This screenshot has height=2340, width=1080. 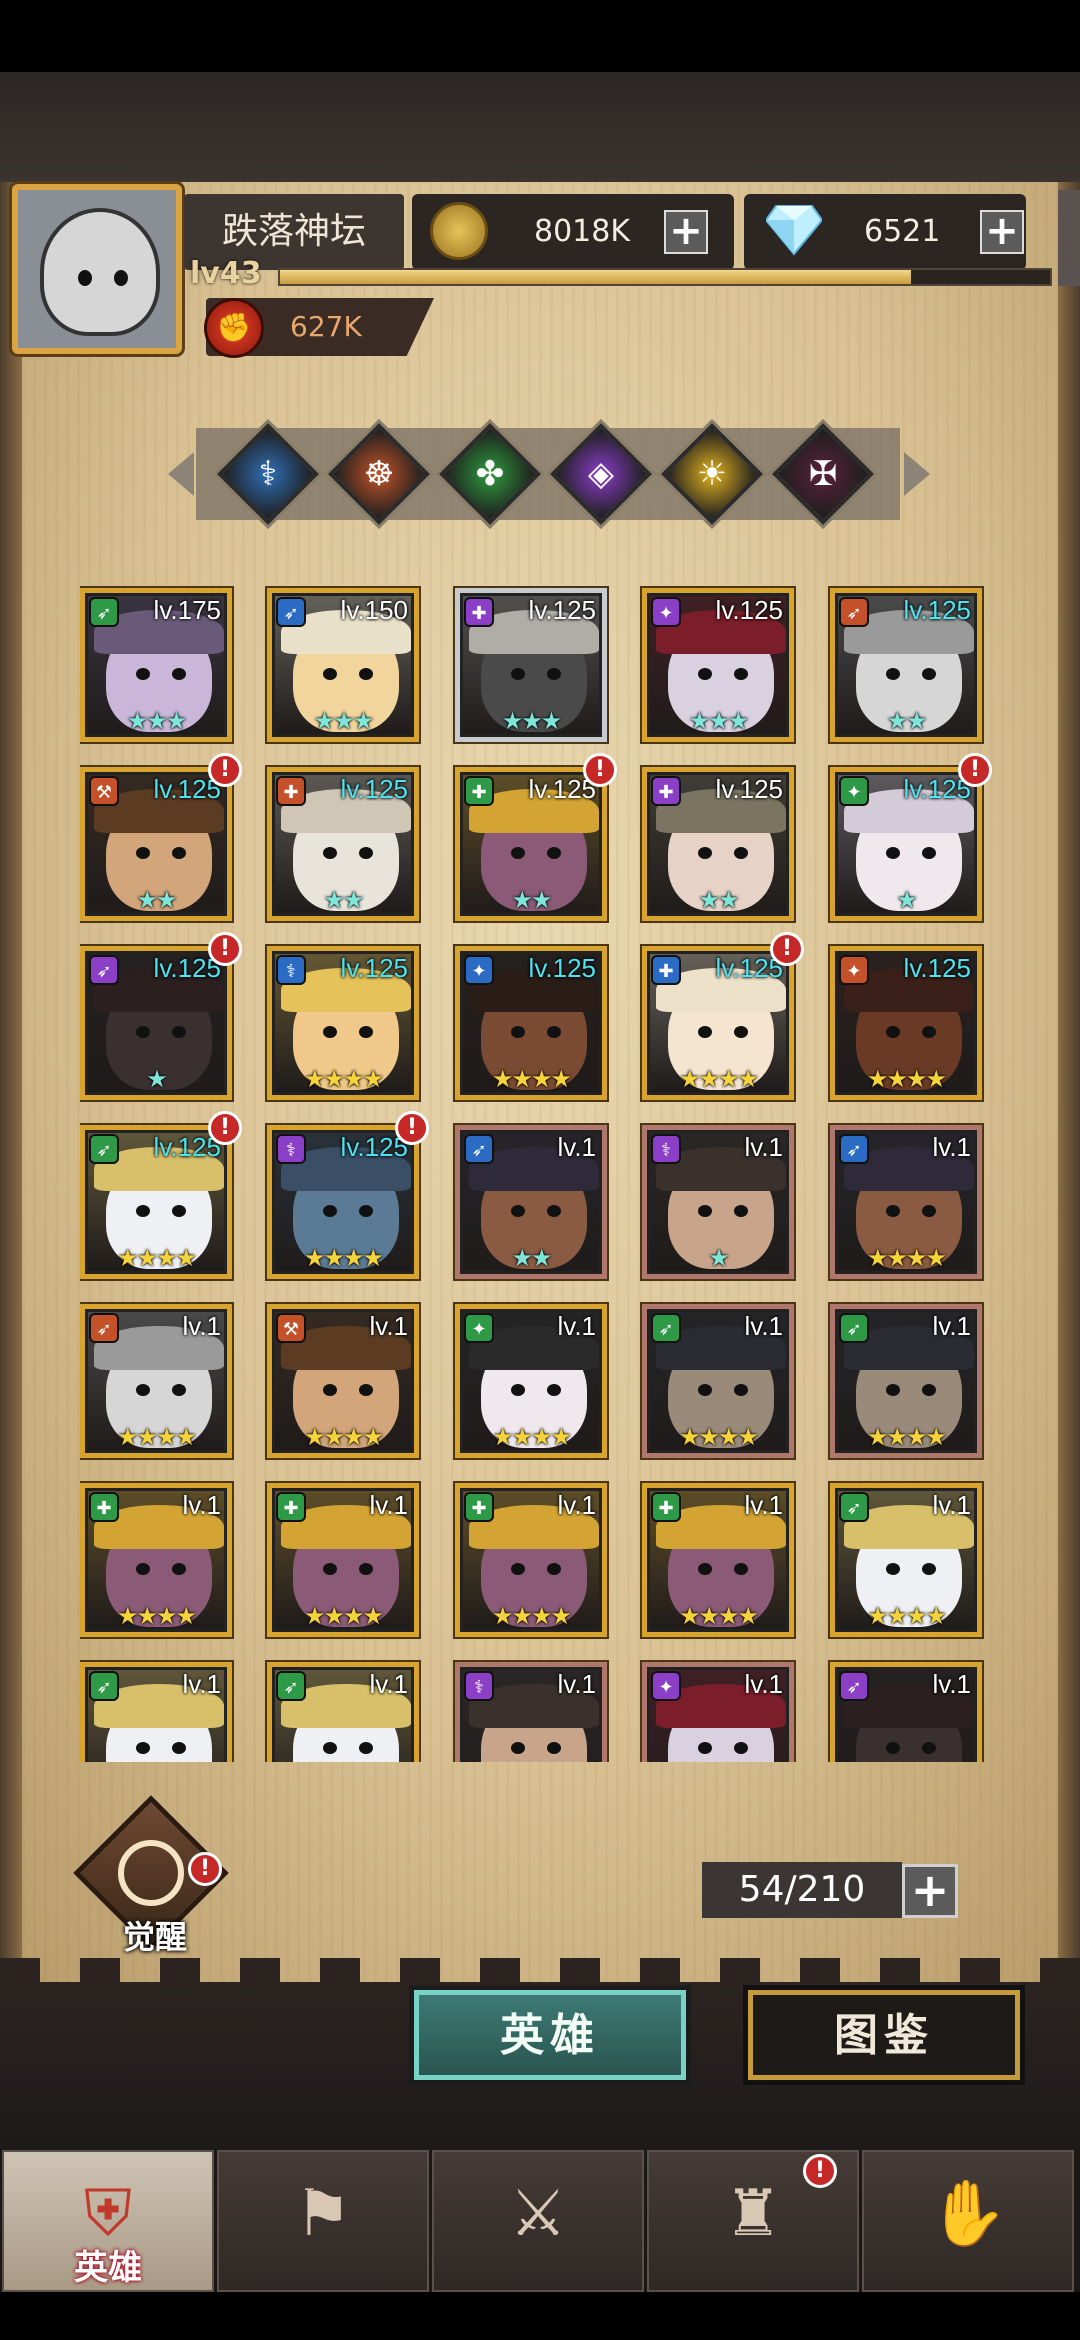 I want to click on nav-expedition: ⚑, so click(x=323, y=2221).